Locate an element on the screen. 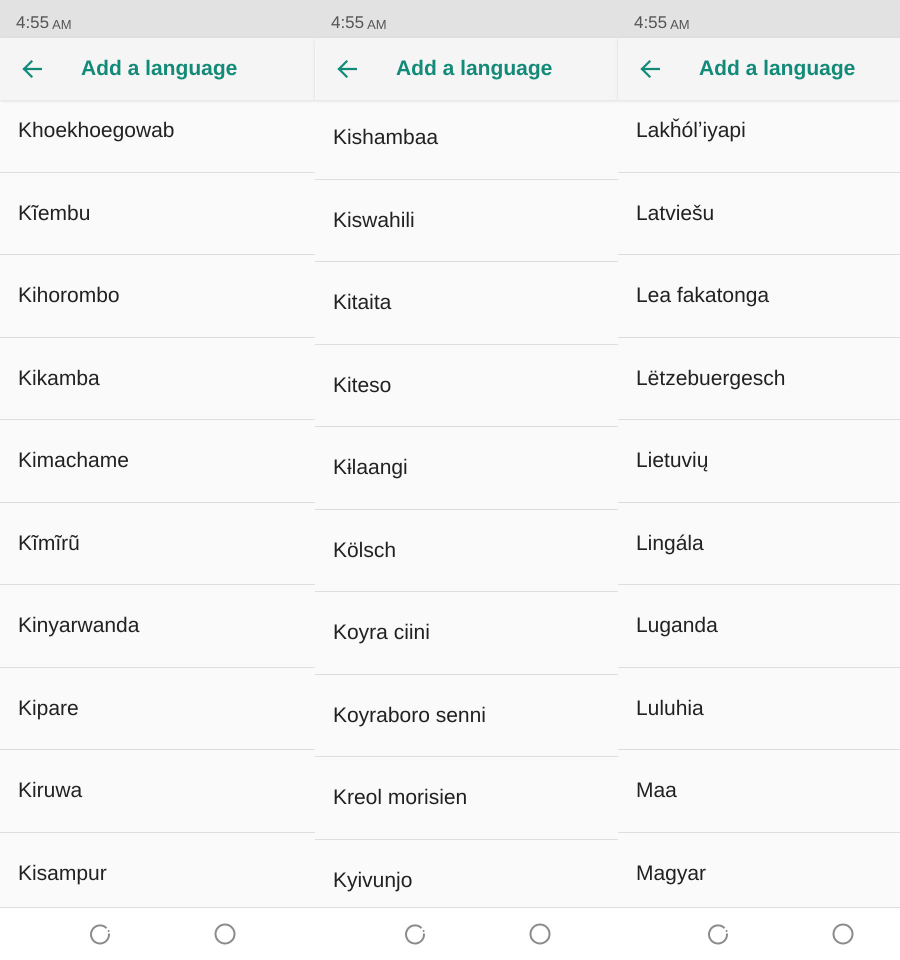 The image size is (900, 960). language-item: Lëtzebuergesch is located at coordinates (759, 379).